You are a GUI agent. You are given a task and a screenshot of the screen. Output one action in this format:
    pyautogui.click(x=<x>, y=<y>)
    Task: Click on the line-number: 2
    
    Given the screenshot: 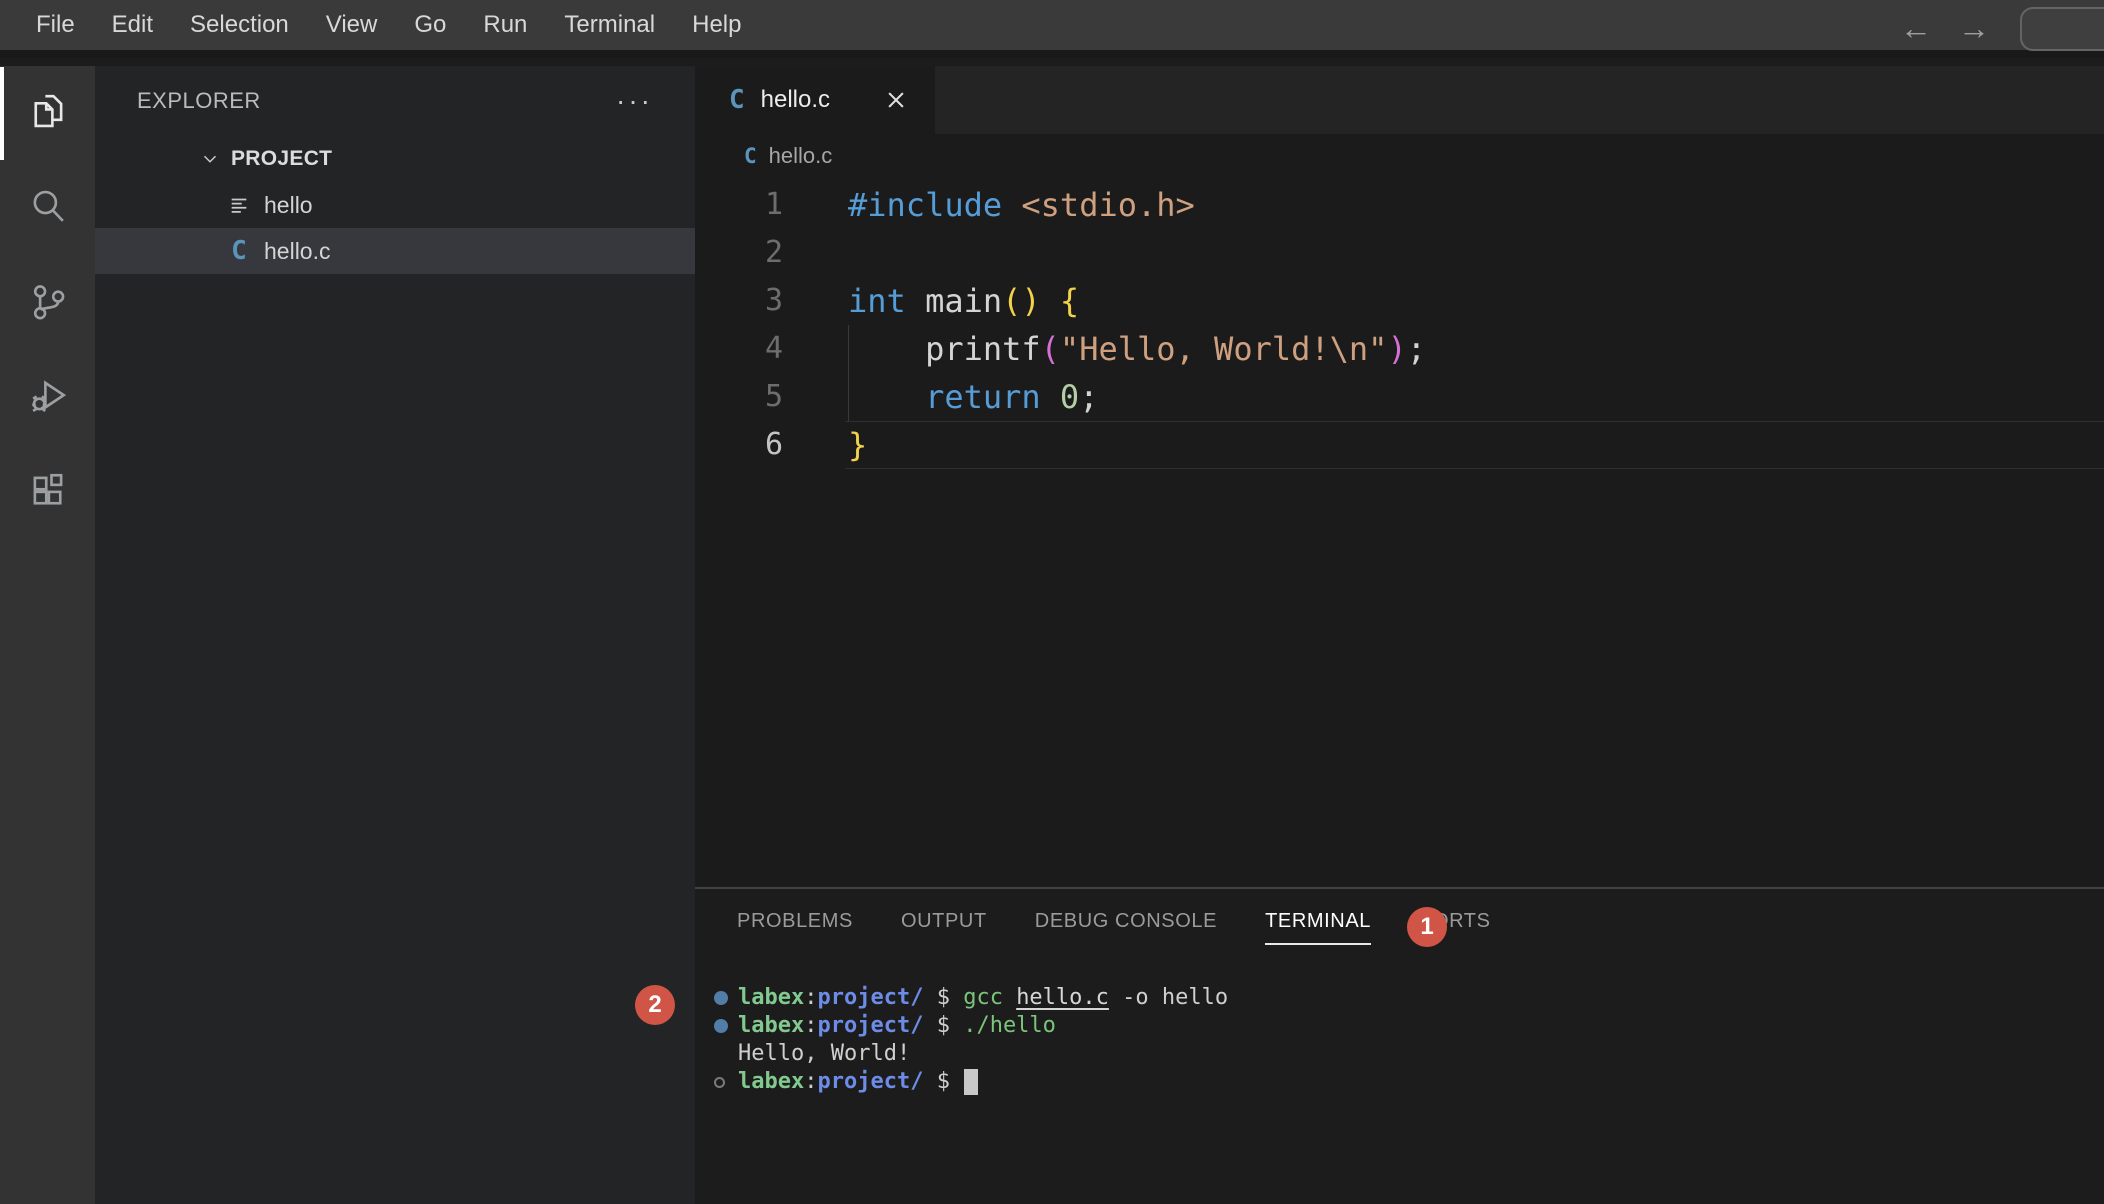 What is the action you would take?
    pyautogui.click(x=773, y=252)
    